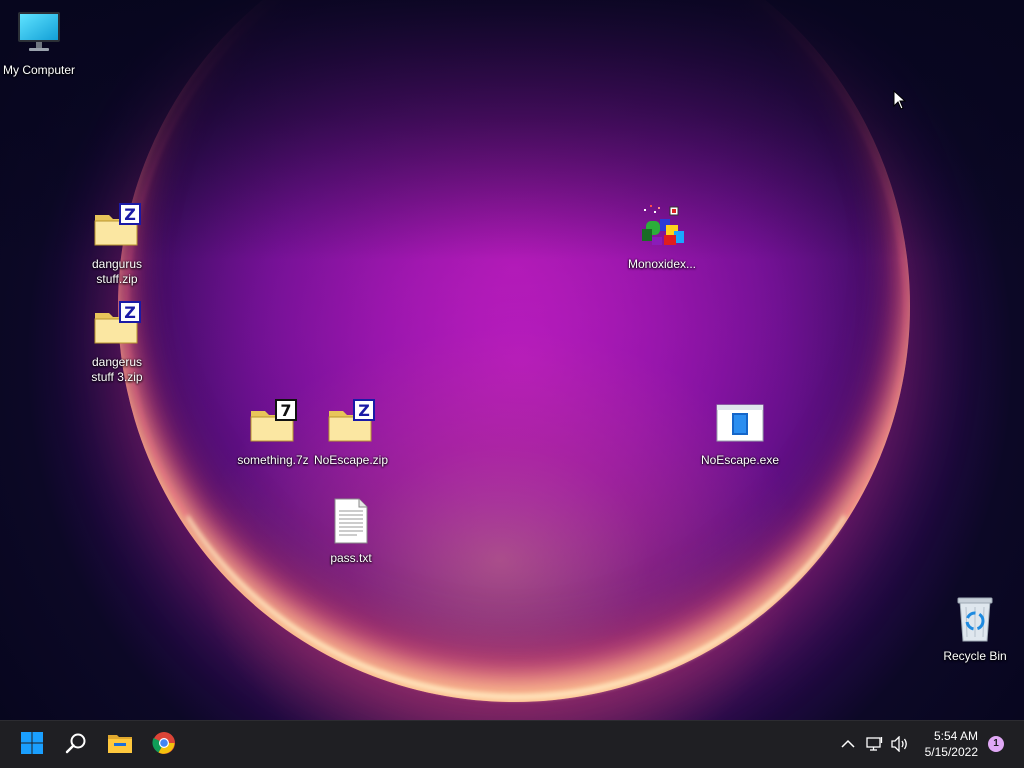 Image resolution: width=1024 pixels, height=768 pixels. I want to click on desktop-icon-recycle-bin: Recycle Bin, so click(975, 629).